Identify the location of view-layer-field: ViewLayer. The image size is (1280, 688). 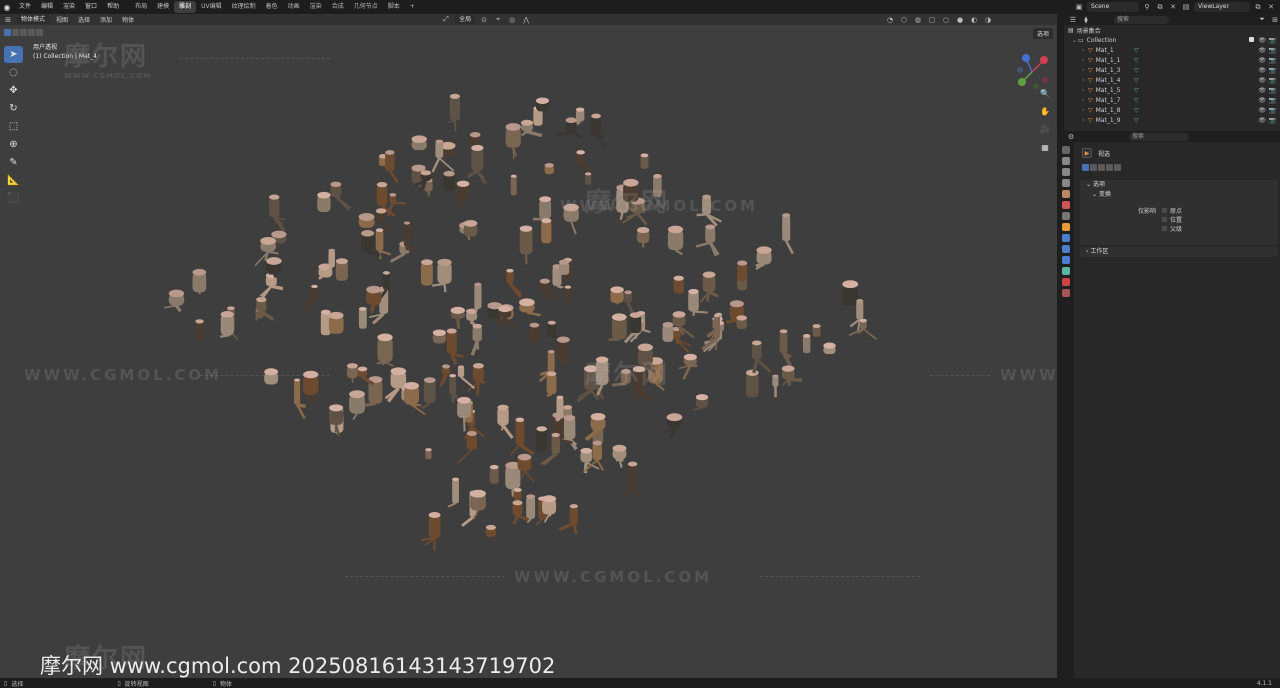
(1222, 7).